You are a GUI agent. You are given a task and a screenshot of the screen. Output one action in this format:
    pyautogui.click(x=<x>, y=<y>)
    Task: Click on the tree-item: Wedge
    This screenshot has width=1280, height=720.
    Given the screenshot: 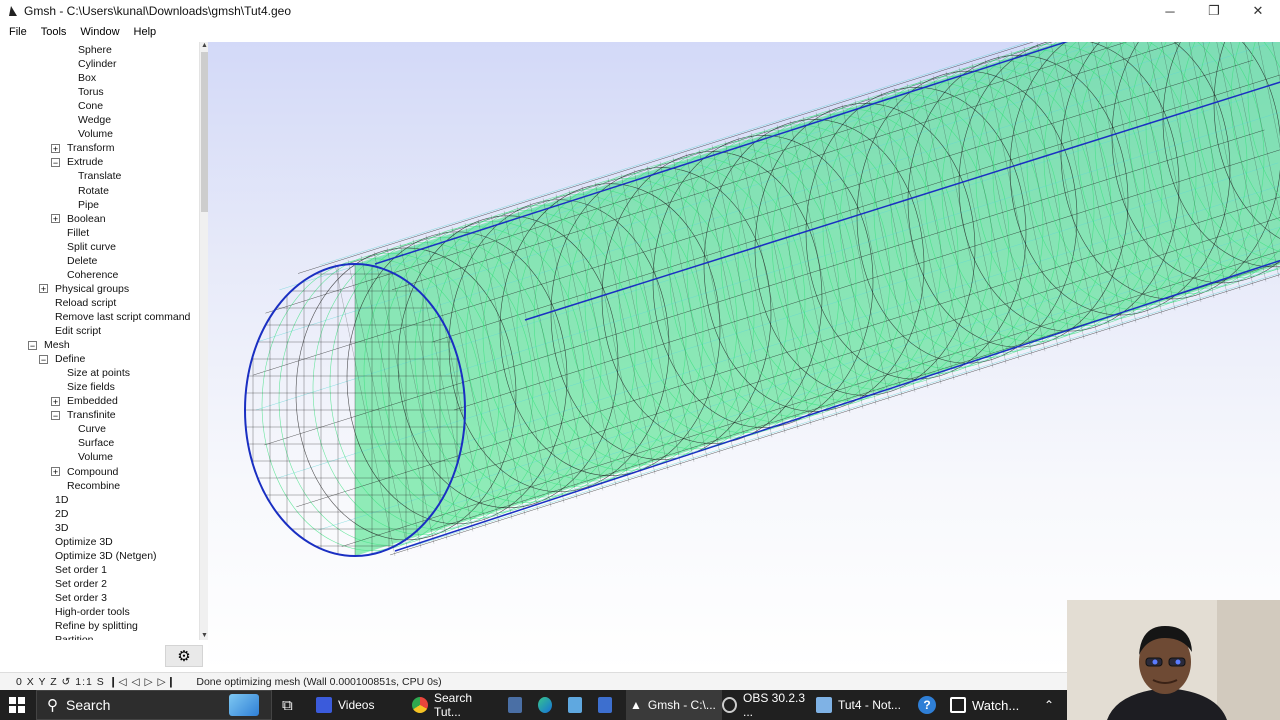 What is the action you would take?
    pyautogui.click(x=94, y=120)
    